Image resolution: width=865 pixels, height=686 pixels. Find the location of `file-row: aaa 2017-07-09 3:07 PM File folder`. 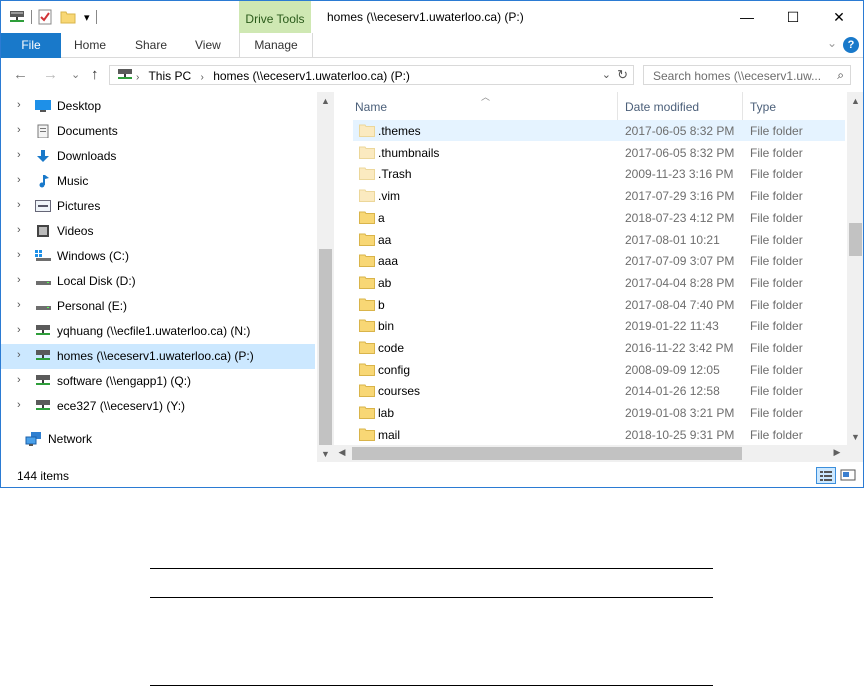

file-row: aaa 2017-07-09 3:07 PM File folder is located at coordinates (599, 260).